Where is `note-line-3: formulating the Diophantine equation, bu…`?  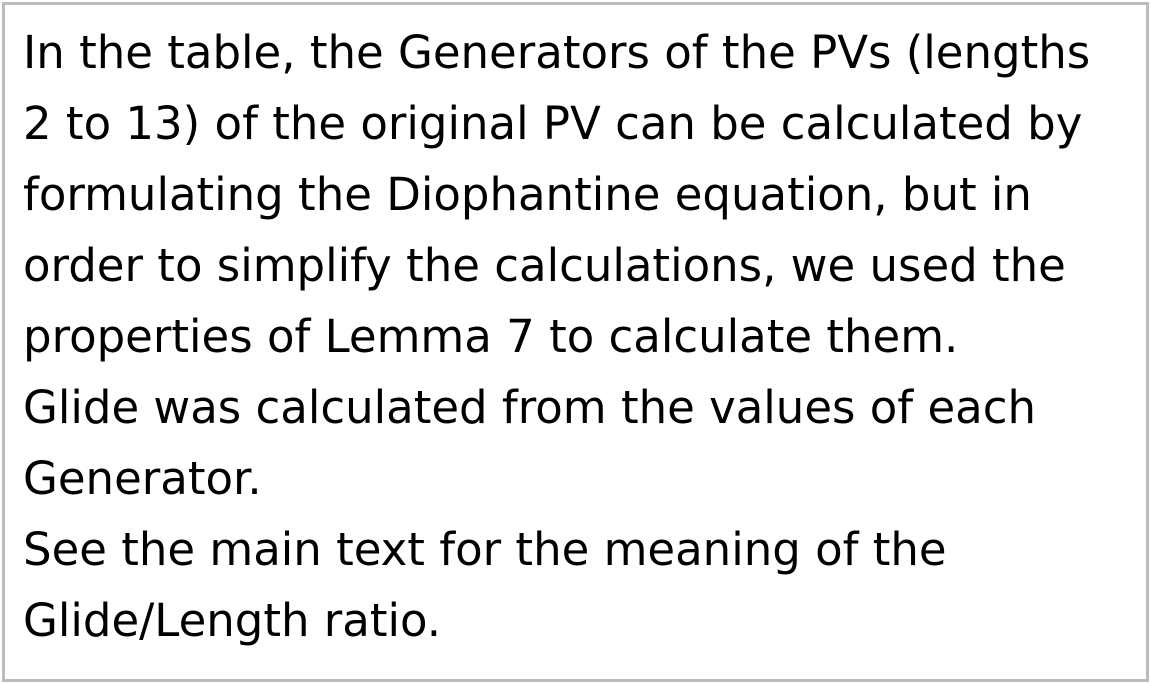 note-line-3: formulating the Diophantine equation, bu… is located at coordinates (527, 194).